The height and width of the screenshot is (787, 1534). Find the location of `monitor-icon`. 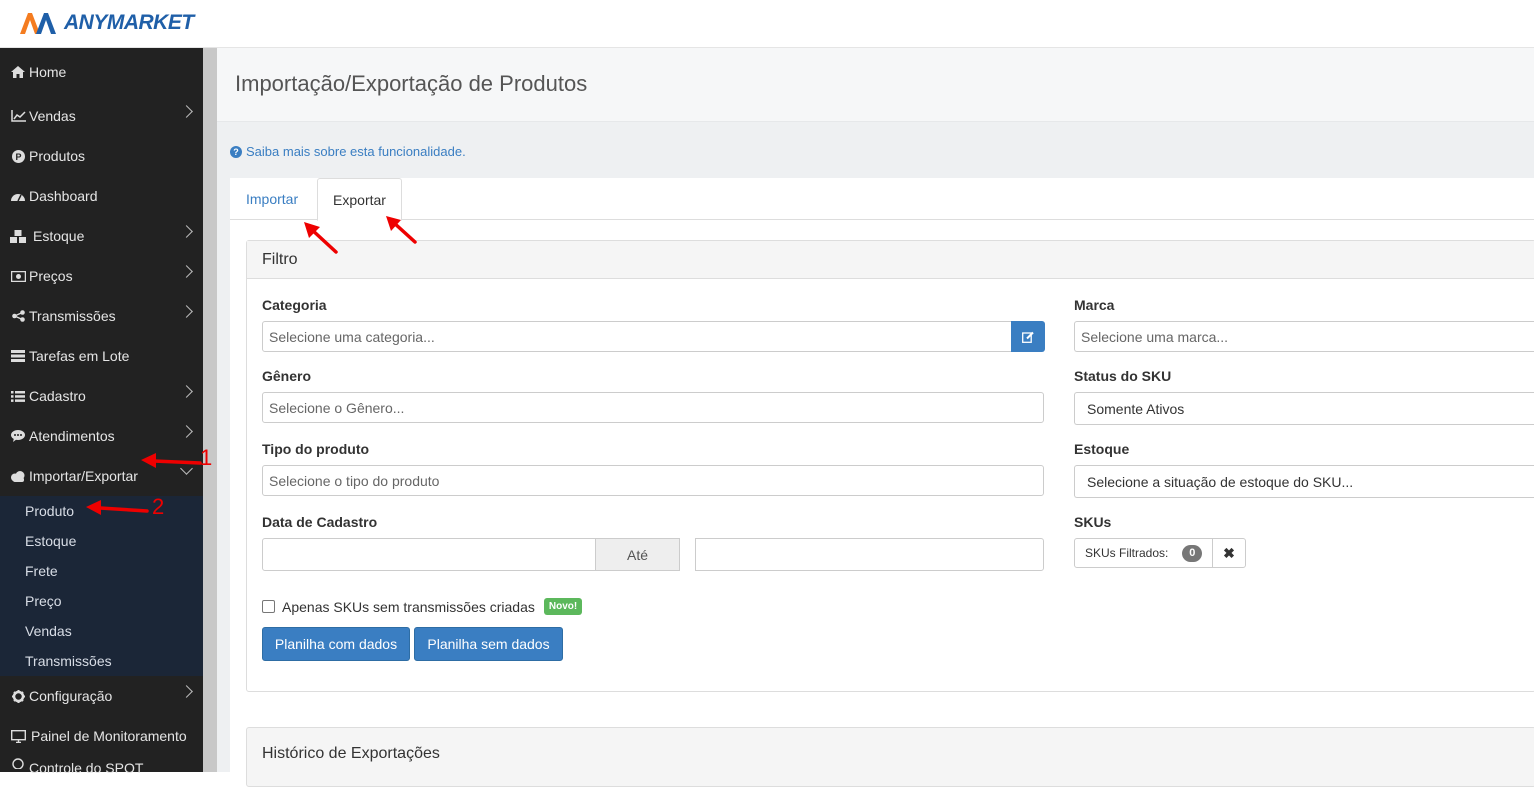

monitor-icon is located at coordinates (18, 736).